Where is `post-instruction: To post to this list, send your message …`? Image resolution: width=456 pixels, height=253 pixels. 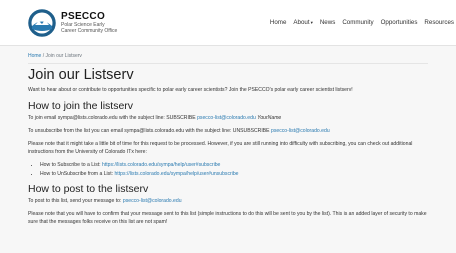 post-instruction: To post to this list, send your message … is located at coordinates (228, 202).